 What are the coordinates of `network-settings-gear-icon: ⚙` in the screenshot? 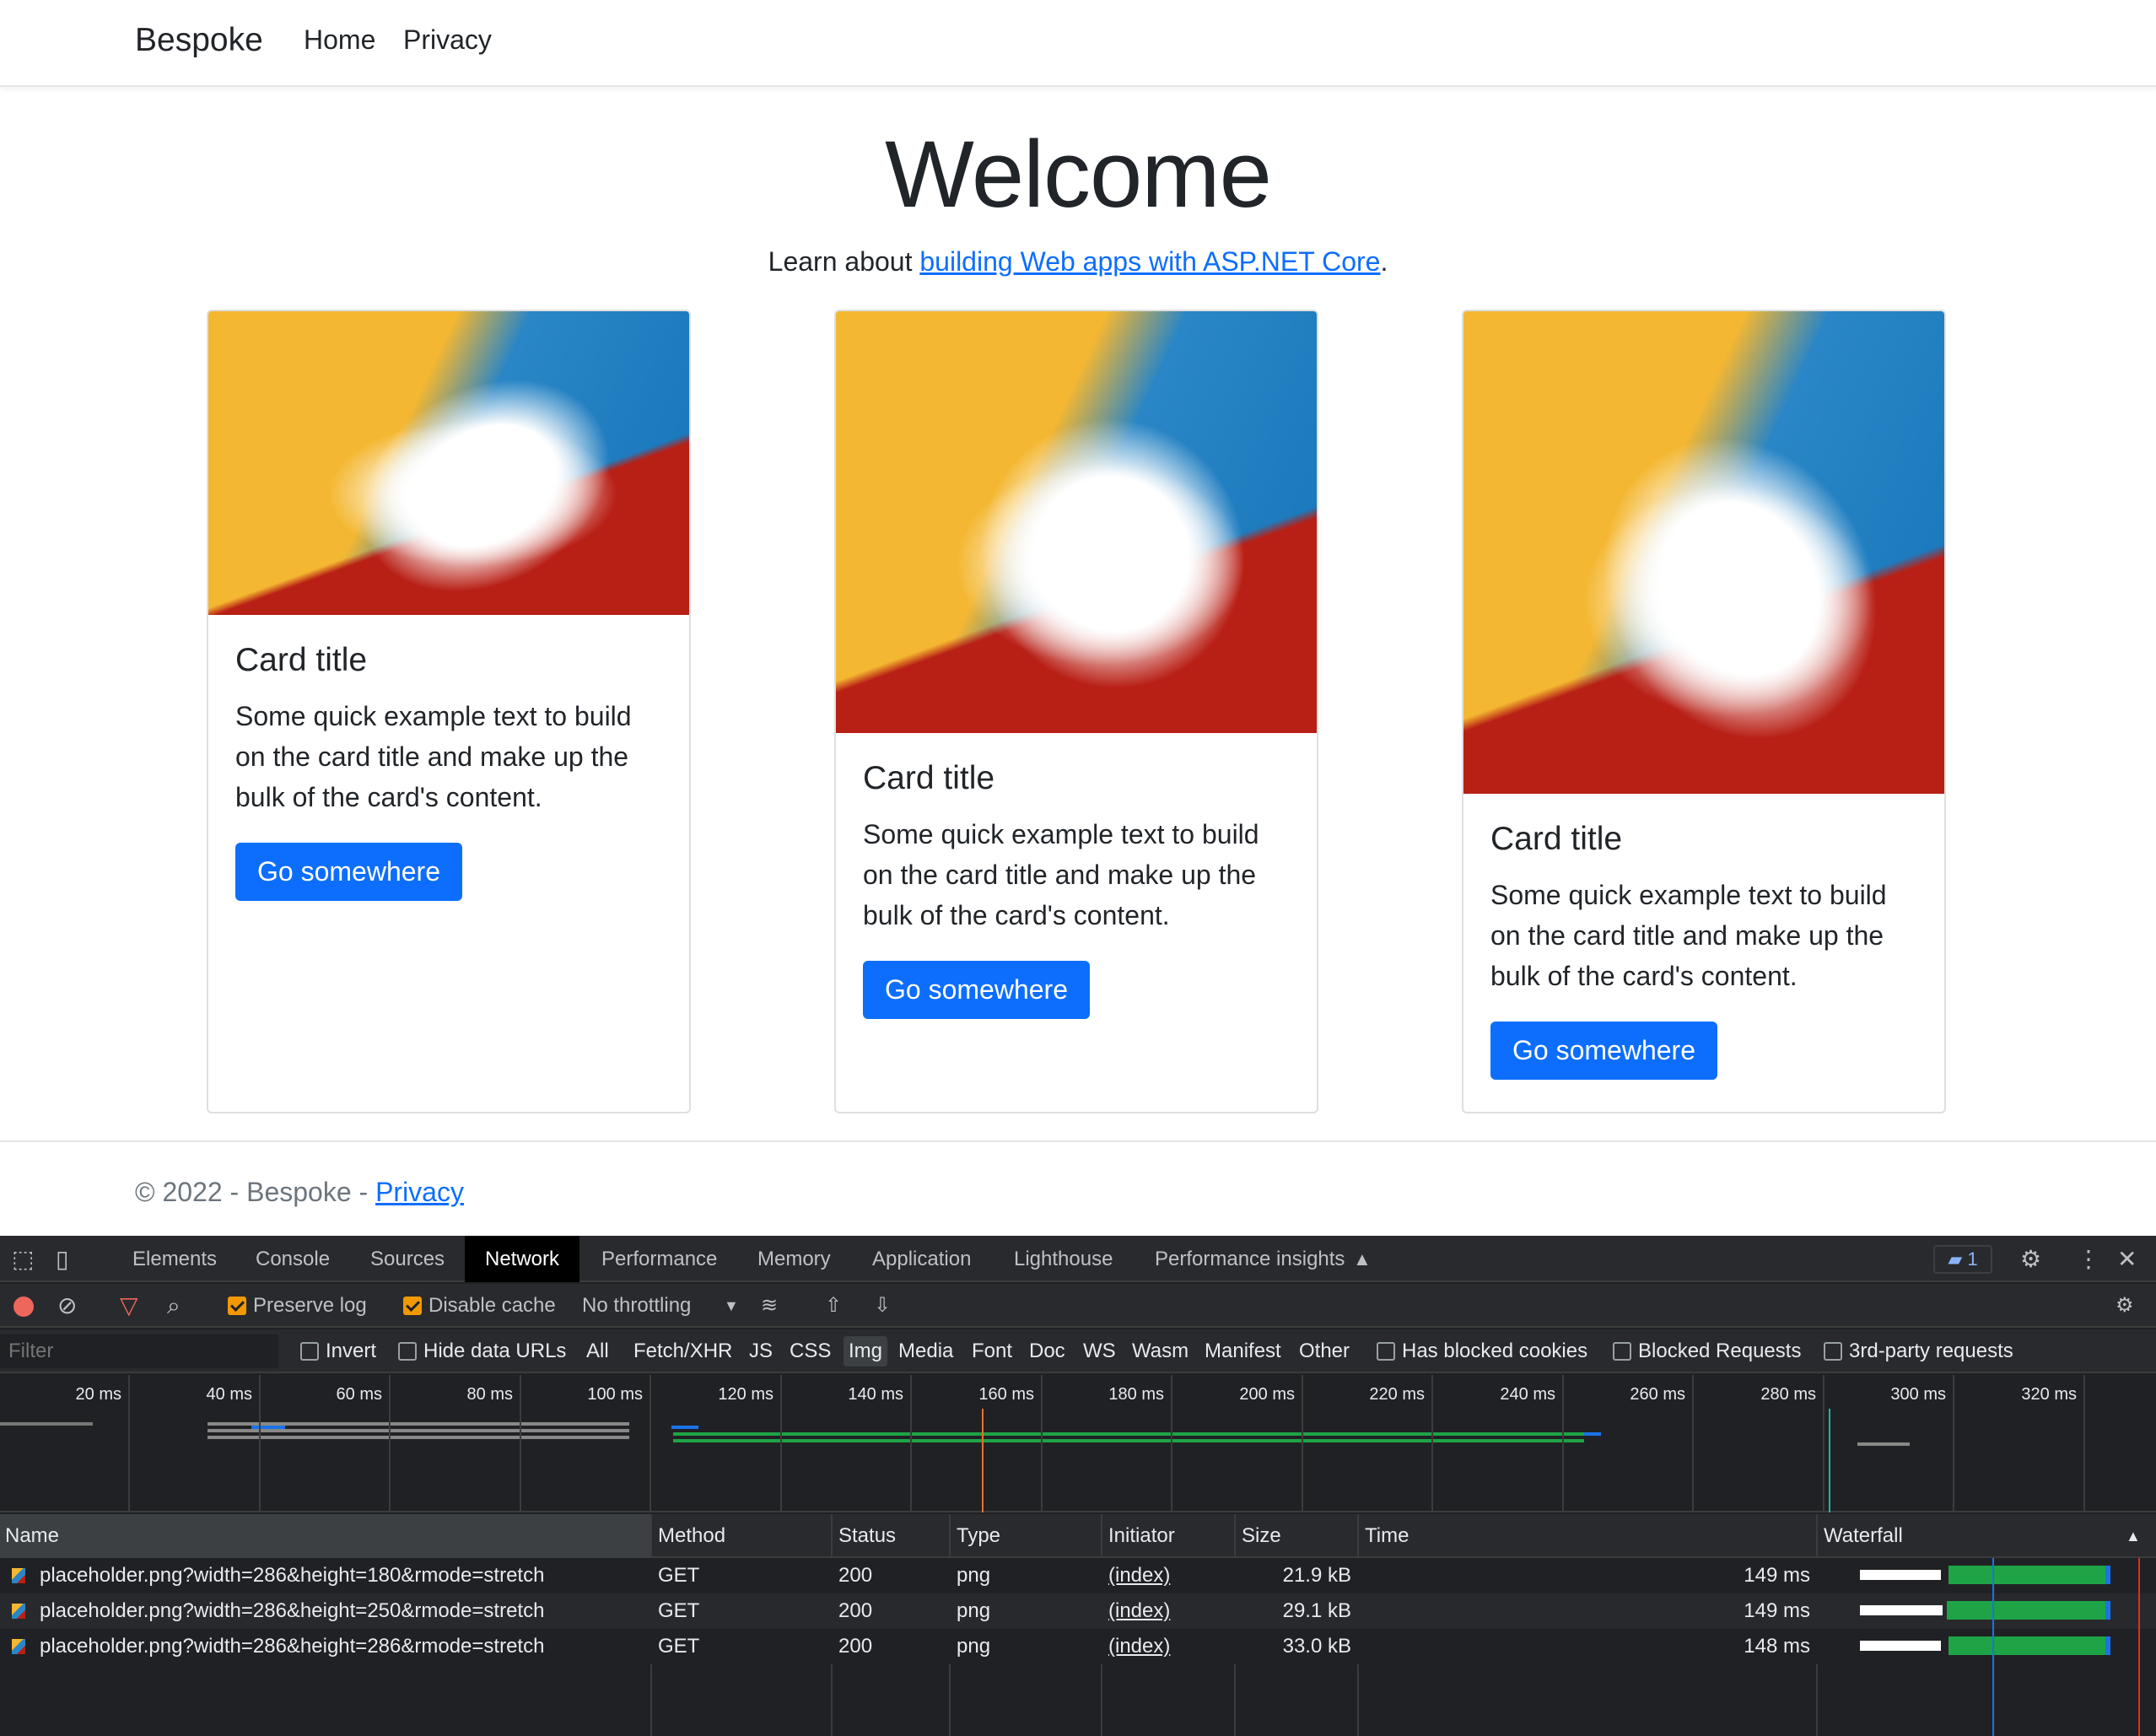 It's located at (2125, 1306).